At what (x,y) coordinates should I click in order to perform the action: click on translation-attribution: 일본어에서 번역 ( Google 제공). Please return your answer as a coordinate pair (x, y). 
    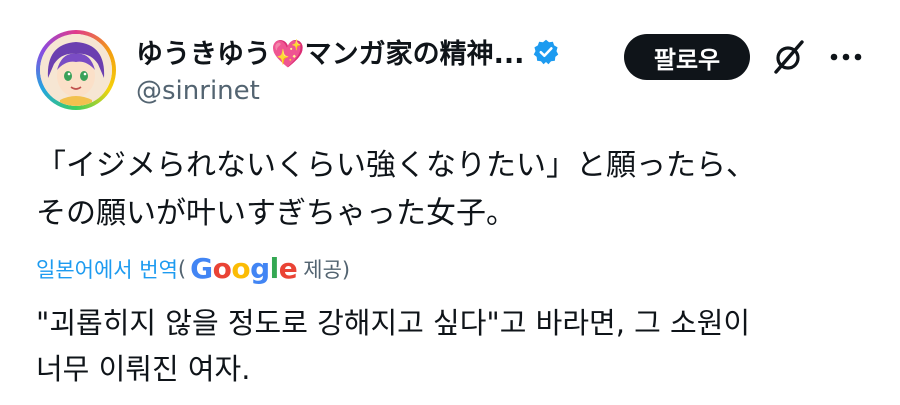
    Looking at the image, I should click on (193, 268).